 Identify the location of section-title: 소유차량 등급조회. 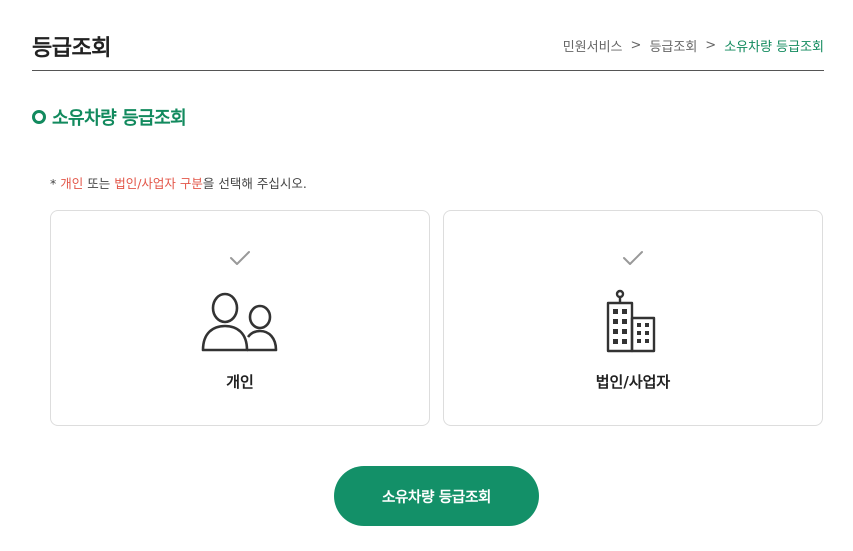
(109, 117).